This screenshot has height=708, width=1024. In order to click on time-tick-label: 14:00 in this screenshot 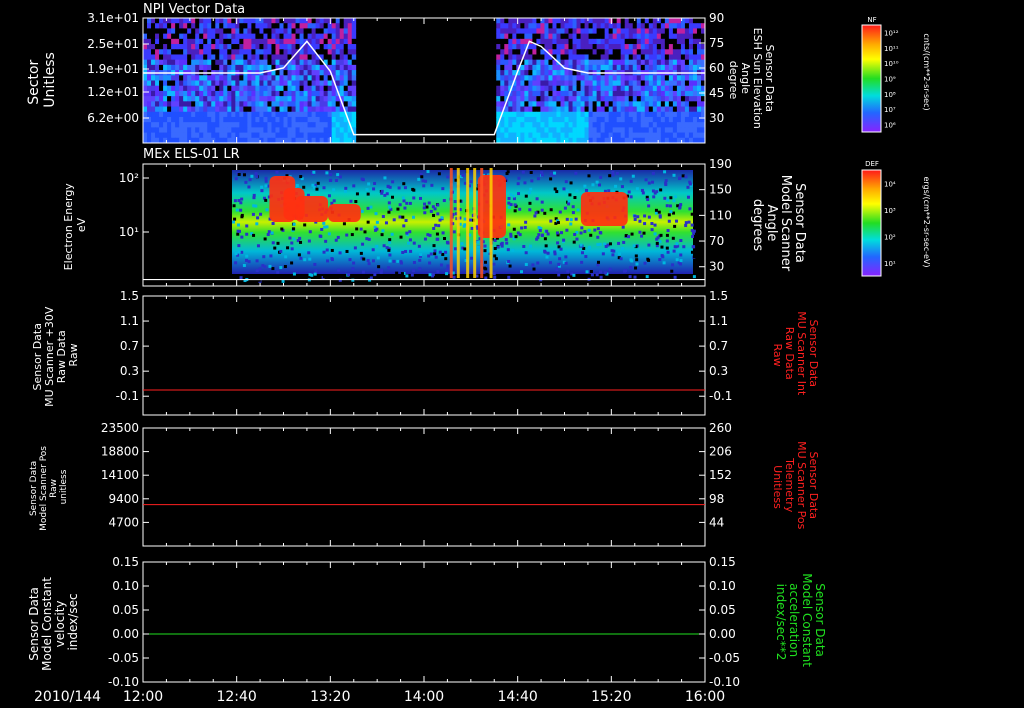, I will do `click(424, 697)`.